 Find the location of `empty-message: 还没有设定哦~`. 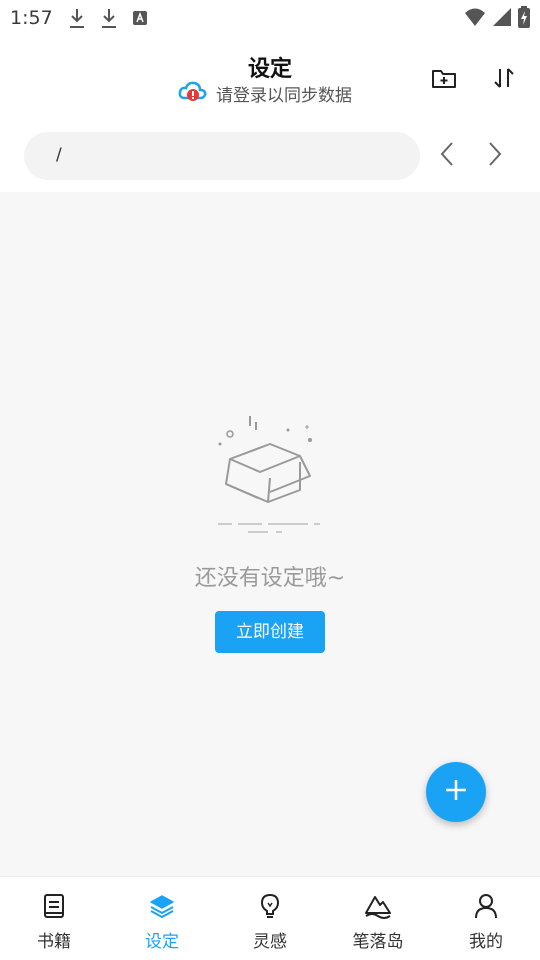

empty-message: 还没有设定哦~ is located at coordinates (270, 578).